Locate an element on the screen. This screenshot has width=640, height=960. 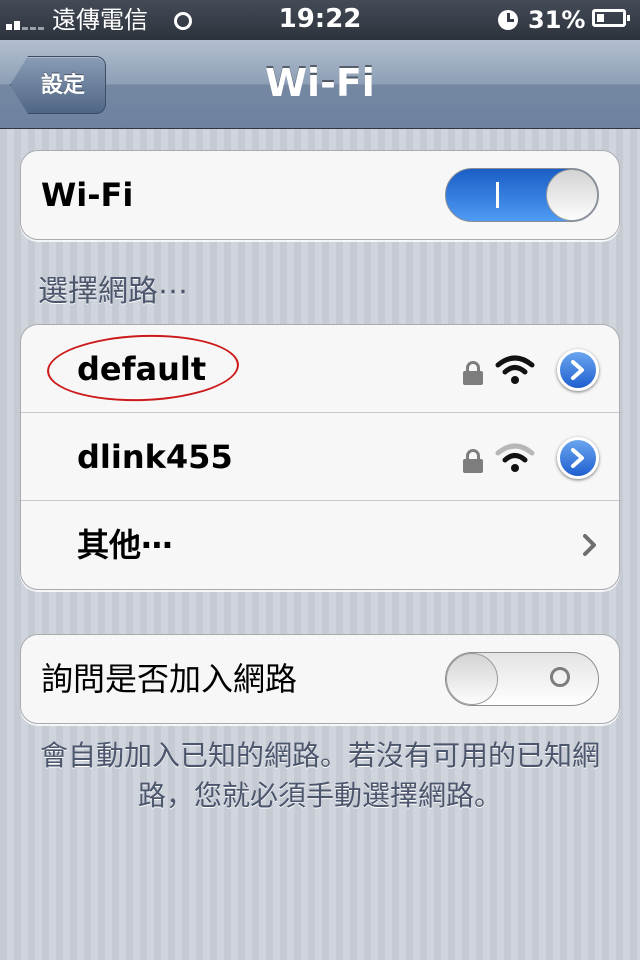
wifi-toggle-label: Wi-Fi is located at coordinates (87, 195).